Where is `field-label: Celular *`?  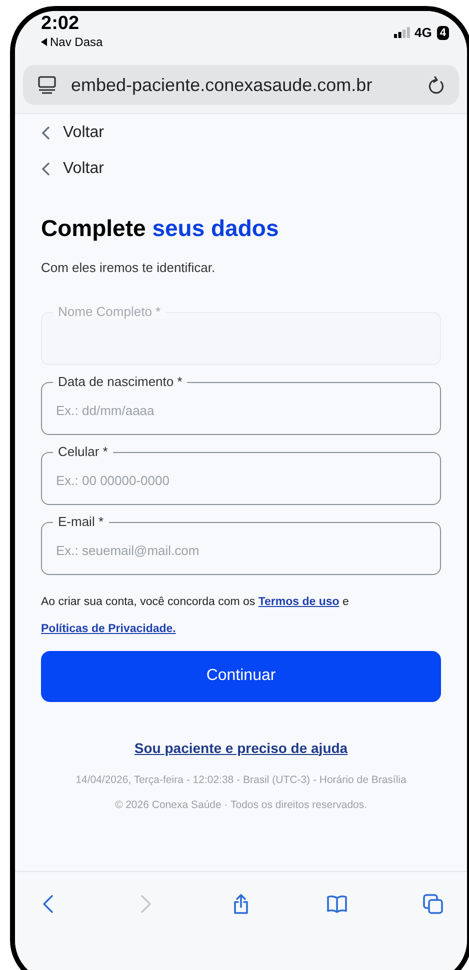
field-label: Celular * is located at coordinates (83, 451).